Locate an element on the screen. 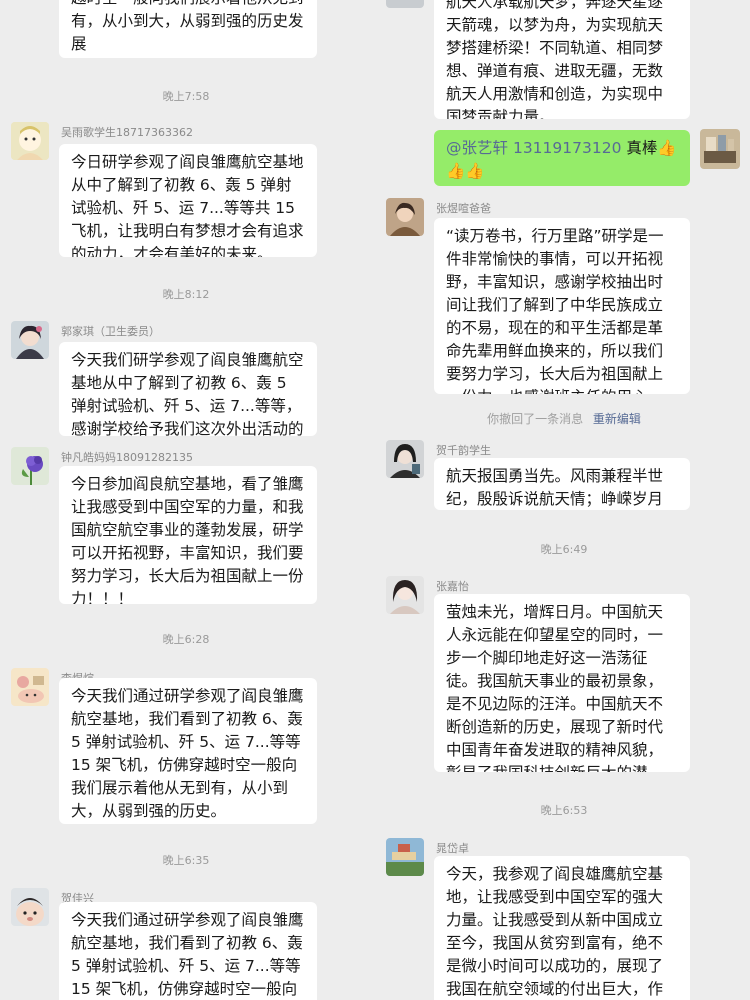 This screenshot has width=750, height=1000. re-edit-link: 重新编辑 is located at coordinates (617, 419).